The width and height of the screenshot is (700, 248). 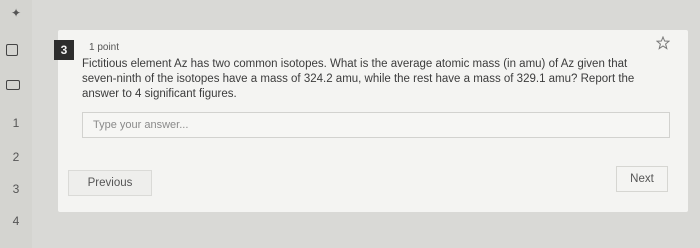 What do you see at coordinates (13, 85) in the screenshot?
I see `calculator-icon` at bounding box center [13, 85].